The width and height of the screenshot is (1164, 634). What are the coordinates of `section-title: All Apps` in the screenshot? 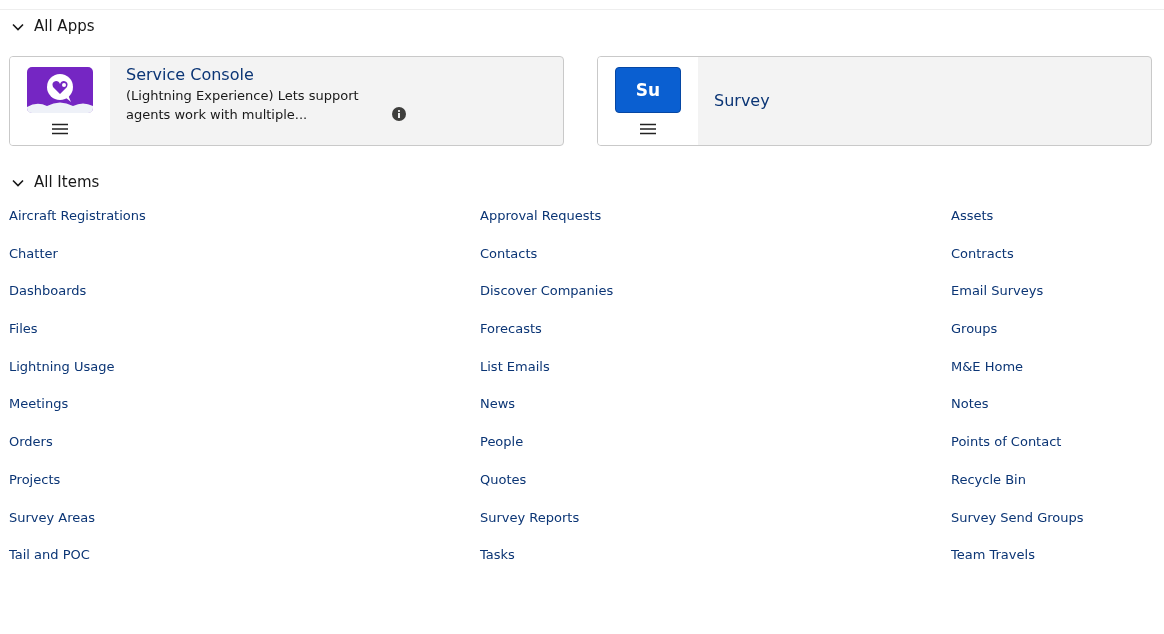 It's located at (64, 26).